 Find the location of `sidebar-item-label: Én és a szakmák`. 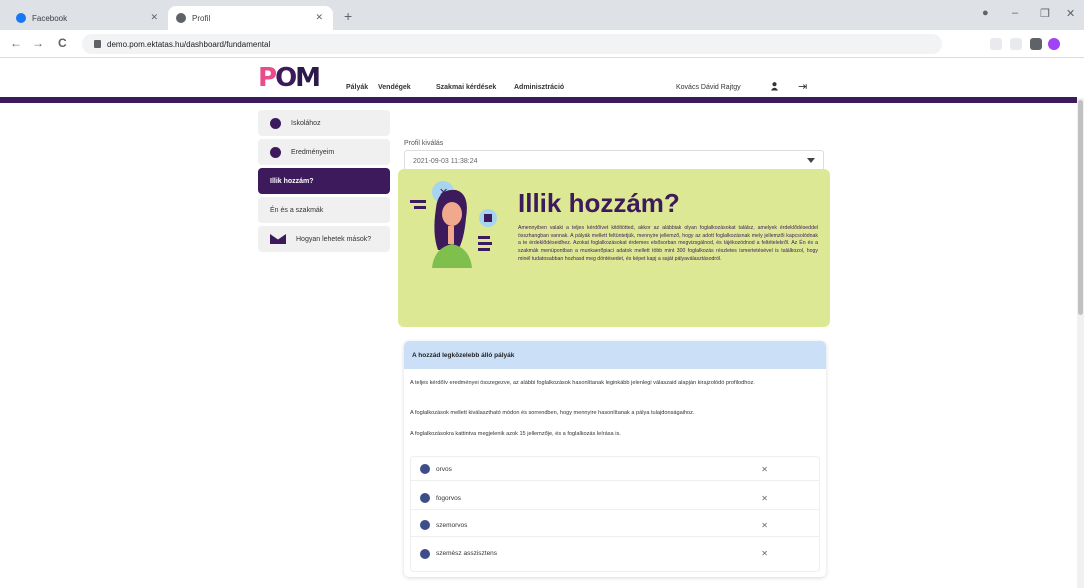

sidebar-item-label: Én és a szakmák is located at coordinates (297, 210).